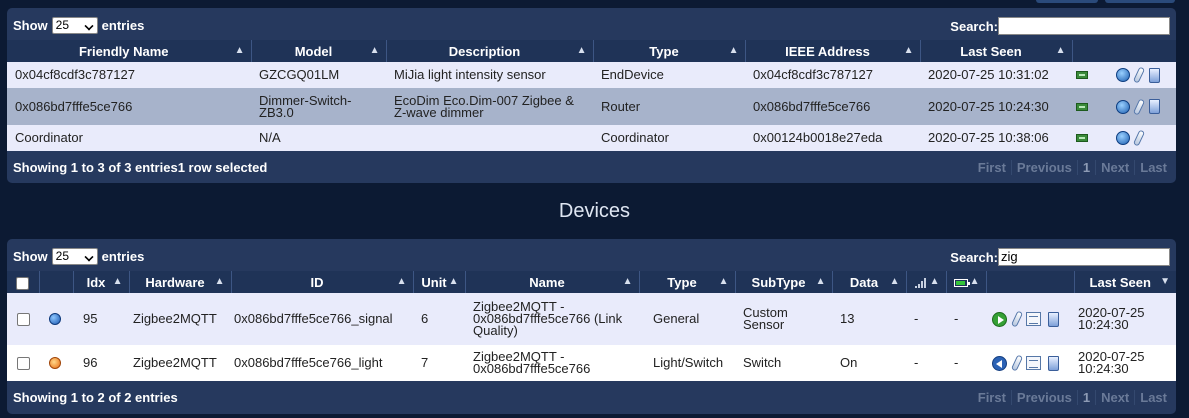  I want to click on col-model: Model ▲, so click(318, 51).